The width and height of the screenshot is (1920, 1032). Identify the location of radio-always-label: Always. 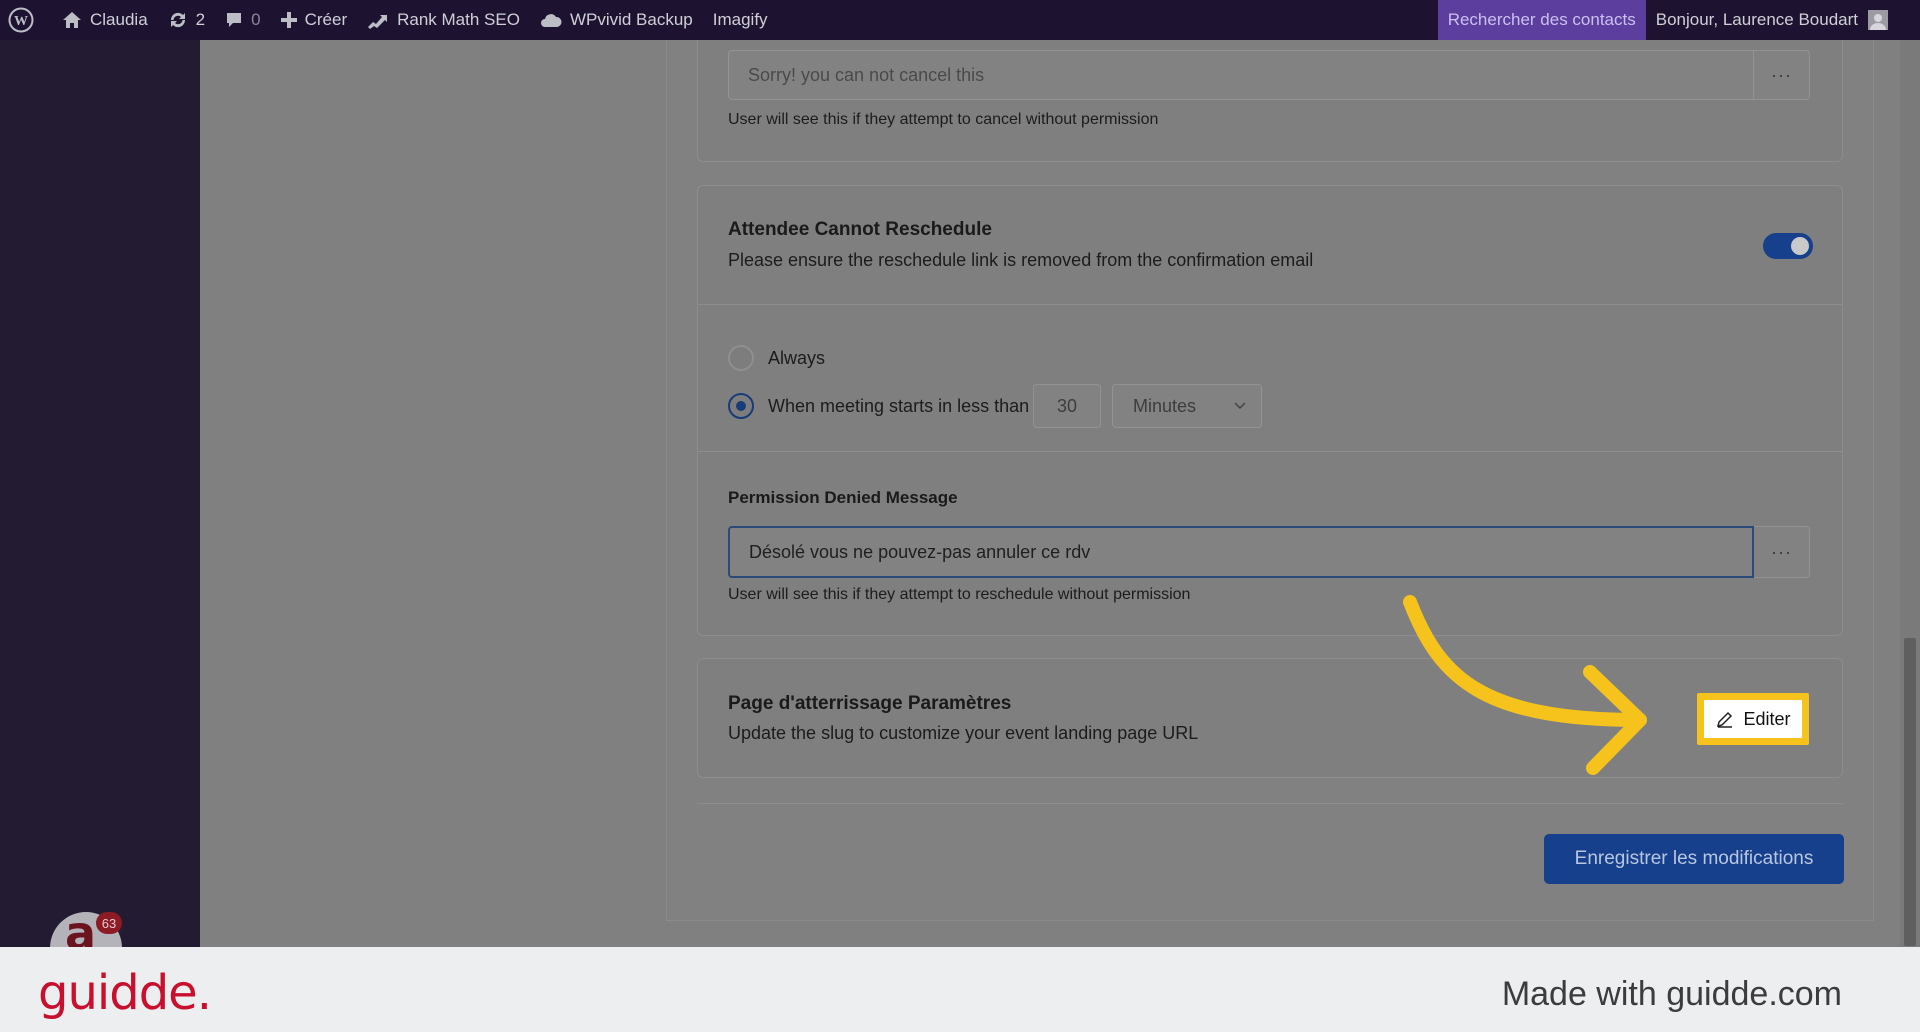
(797, 358).